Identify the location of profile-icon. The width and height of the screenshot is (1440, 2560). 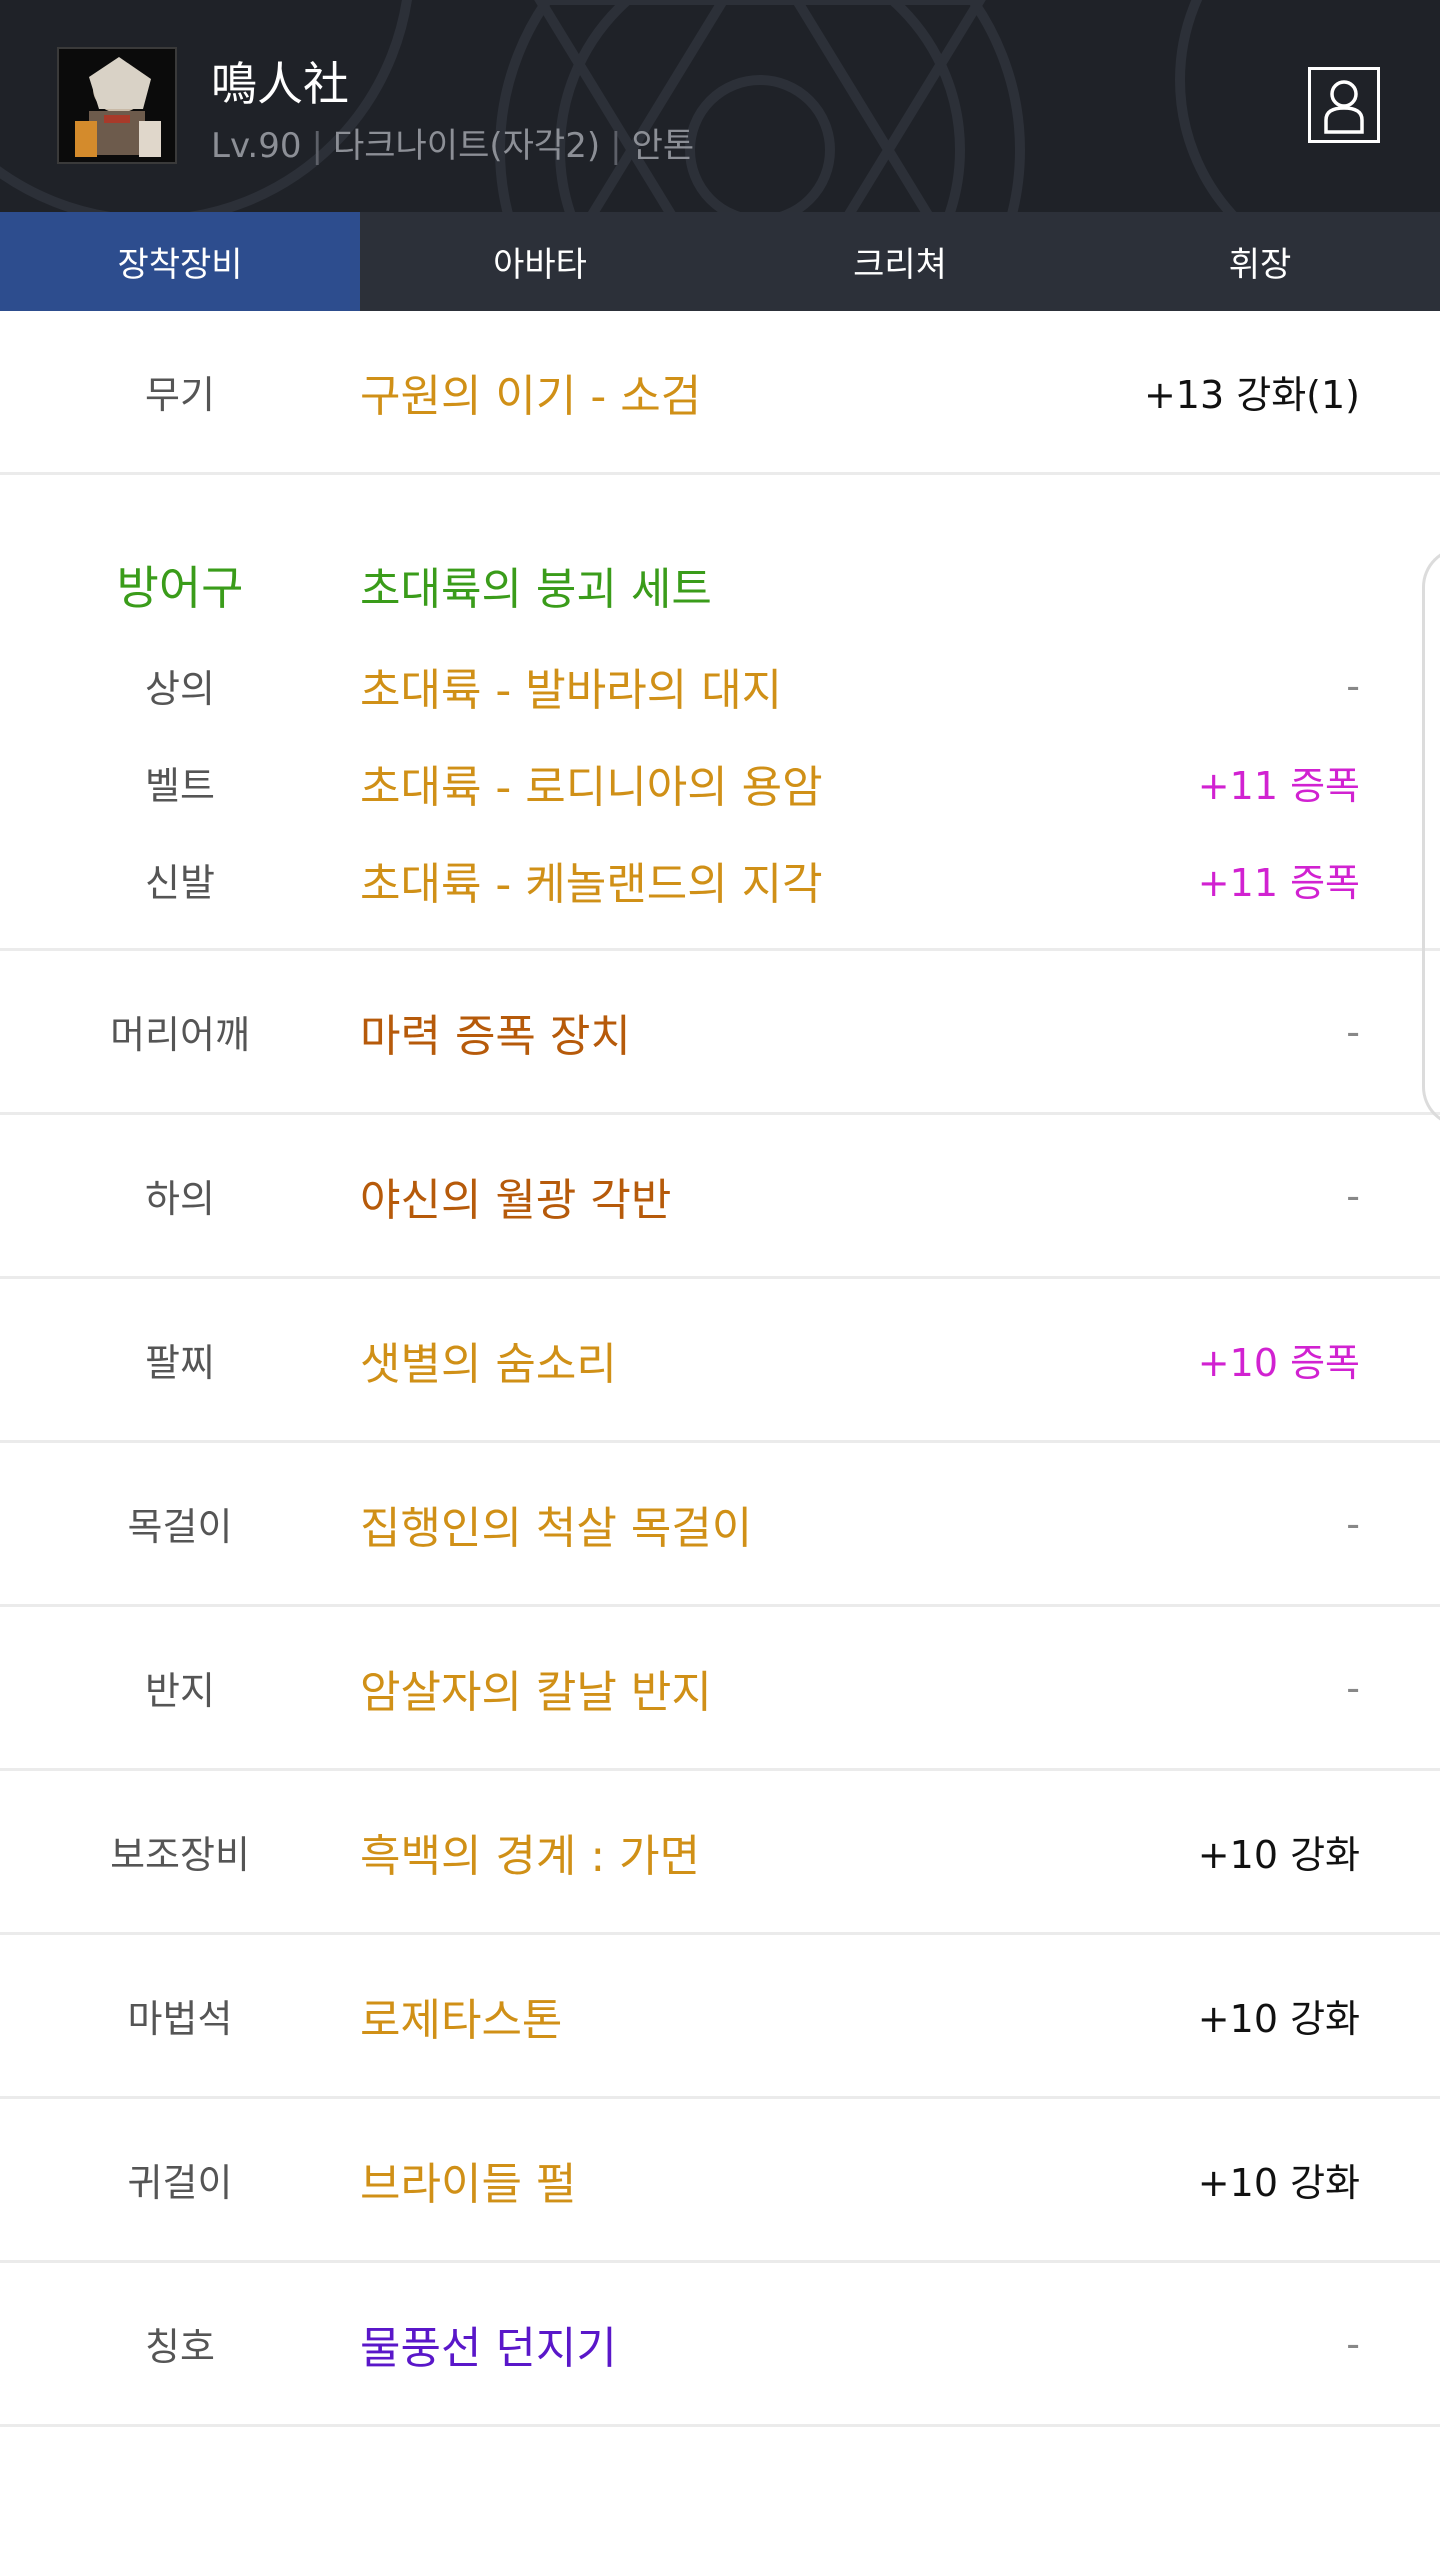
(1344, 107).